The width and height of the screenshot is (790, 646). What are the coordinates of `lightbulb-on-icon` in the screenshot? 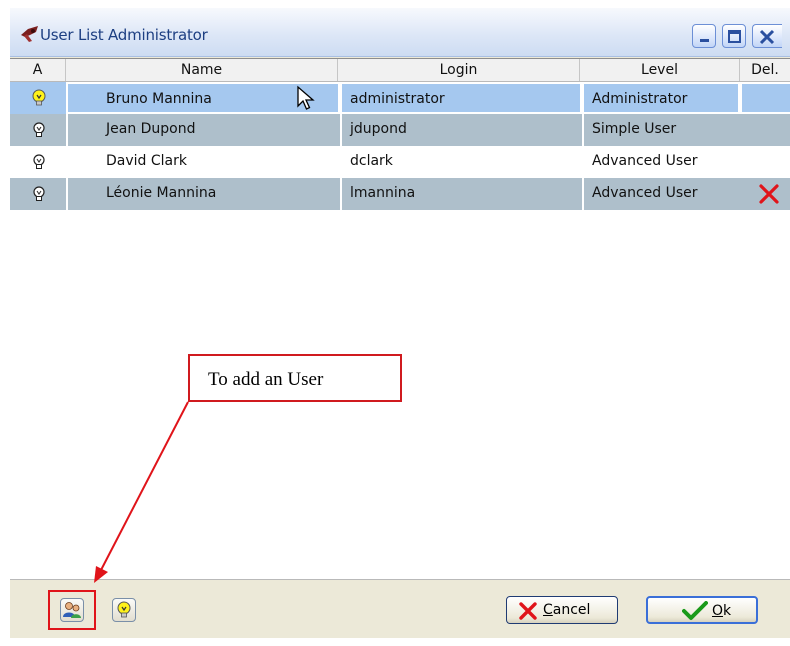 It's located at (39, 98).